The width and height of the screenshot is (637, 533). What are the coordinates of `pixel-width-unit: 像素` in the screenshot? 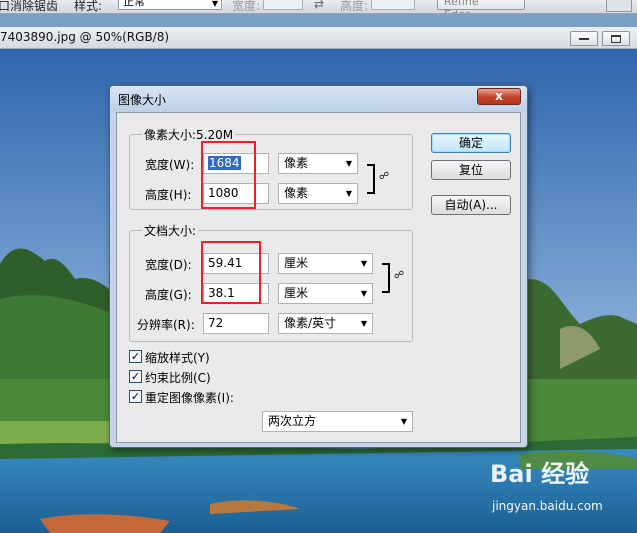 It's located at (296, 163).